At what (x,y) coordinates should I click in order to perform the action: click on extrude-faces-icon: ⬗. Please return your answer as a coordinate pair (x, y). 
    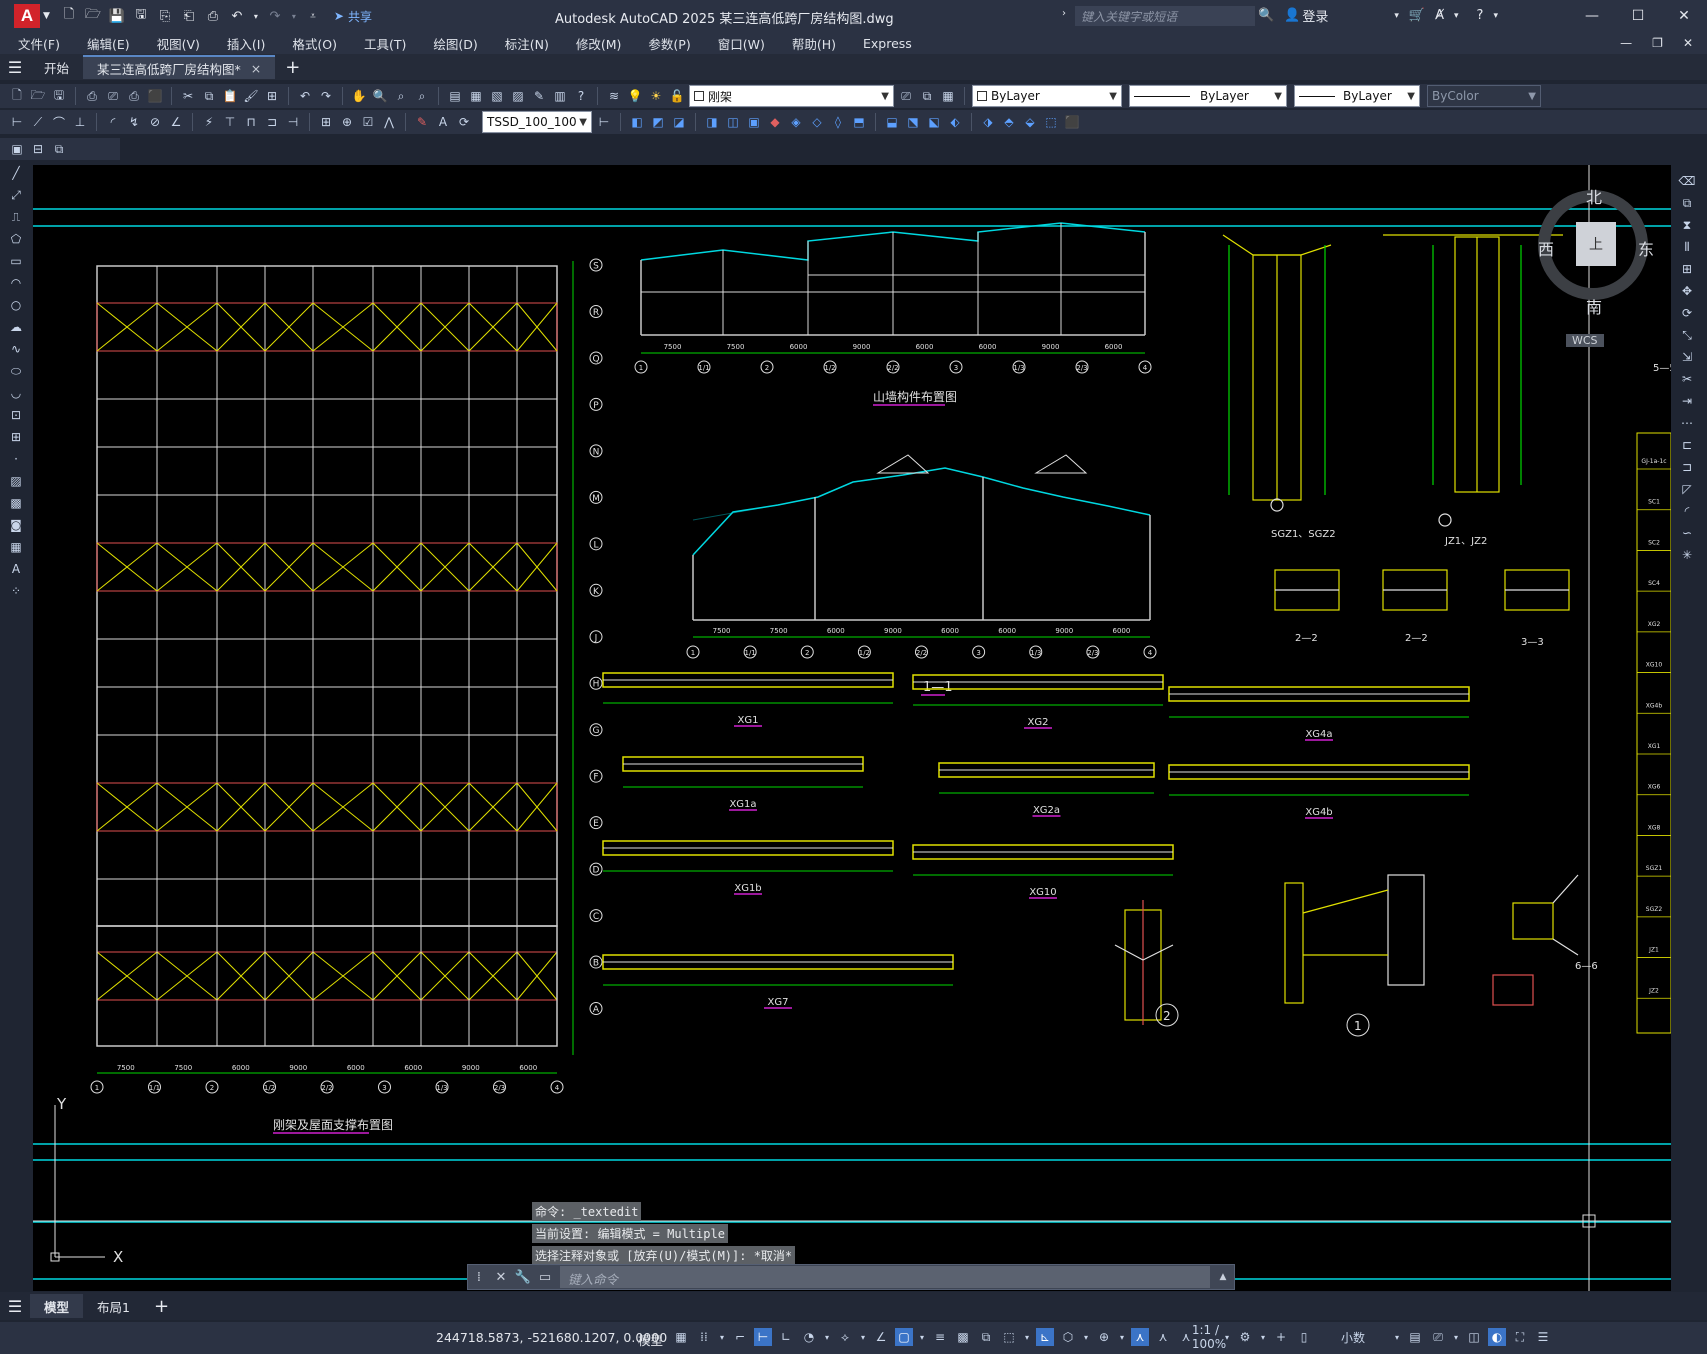
    Looking at the image, I should click on (988, 122).